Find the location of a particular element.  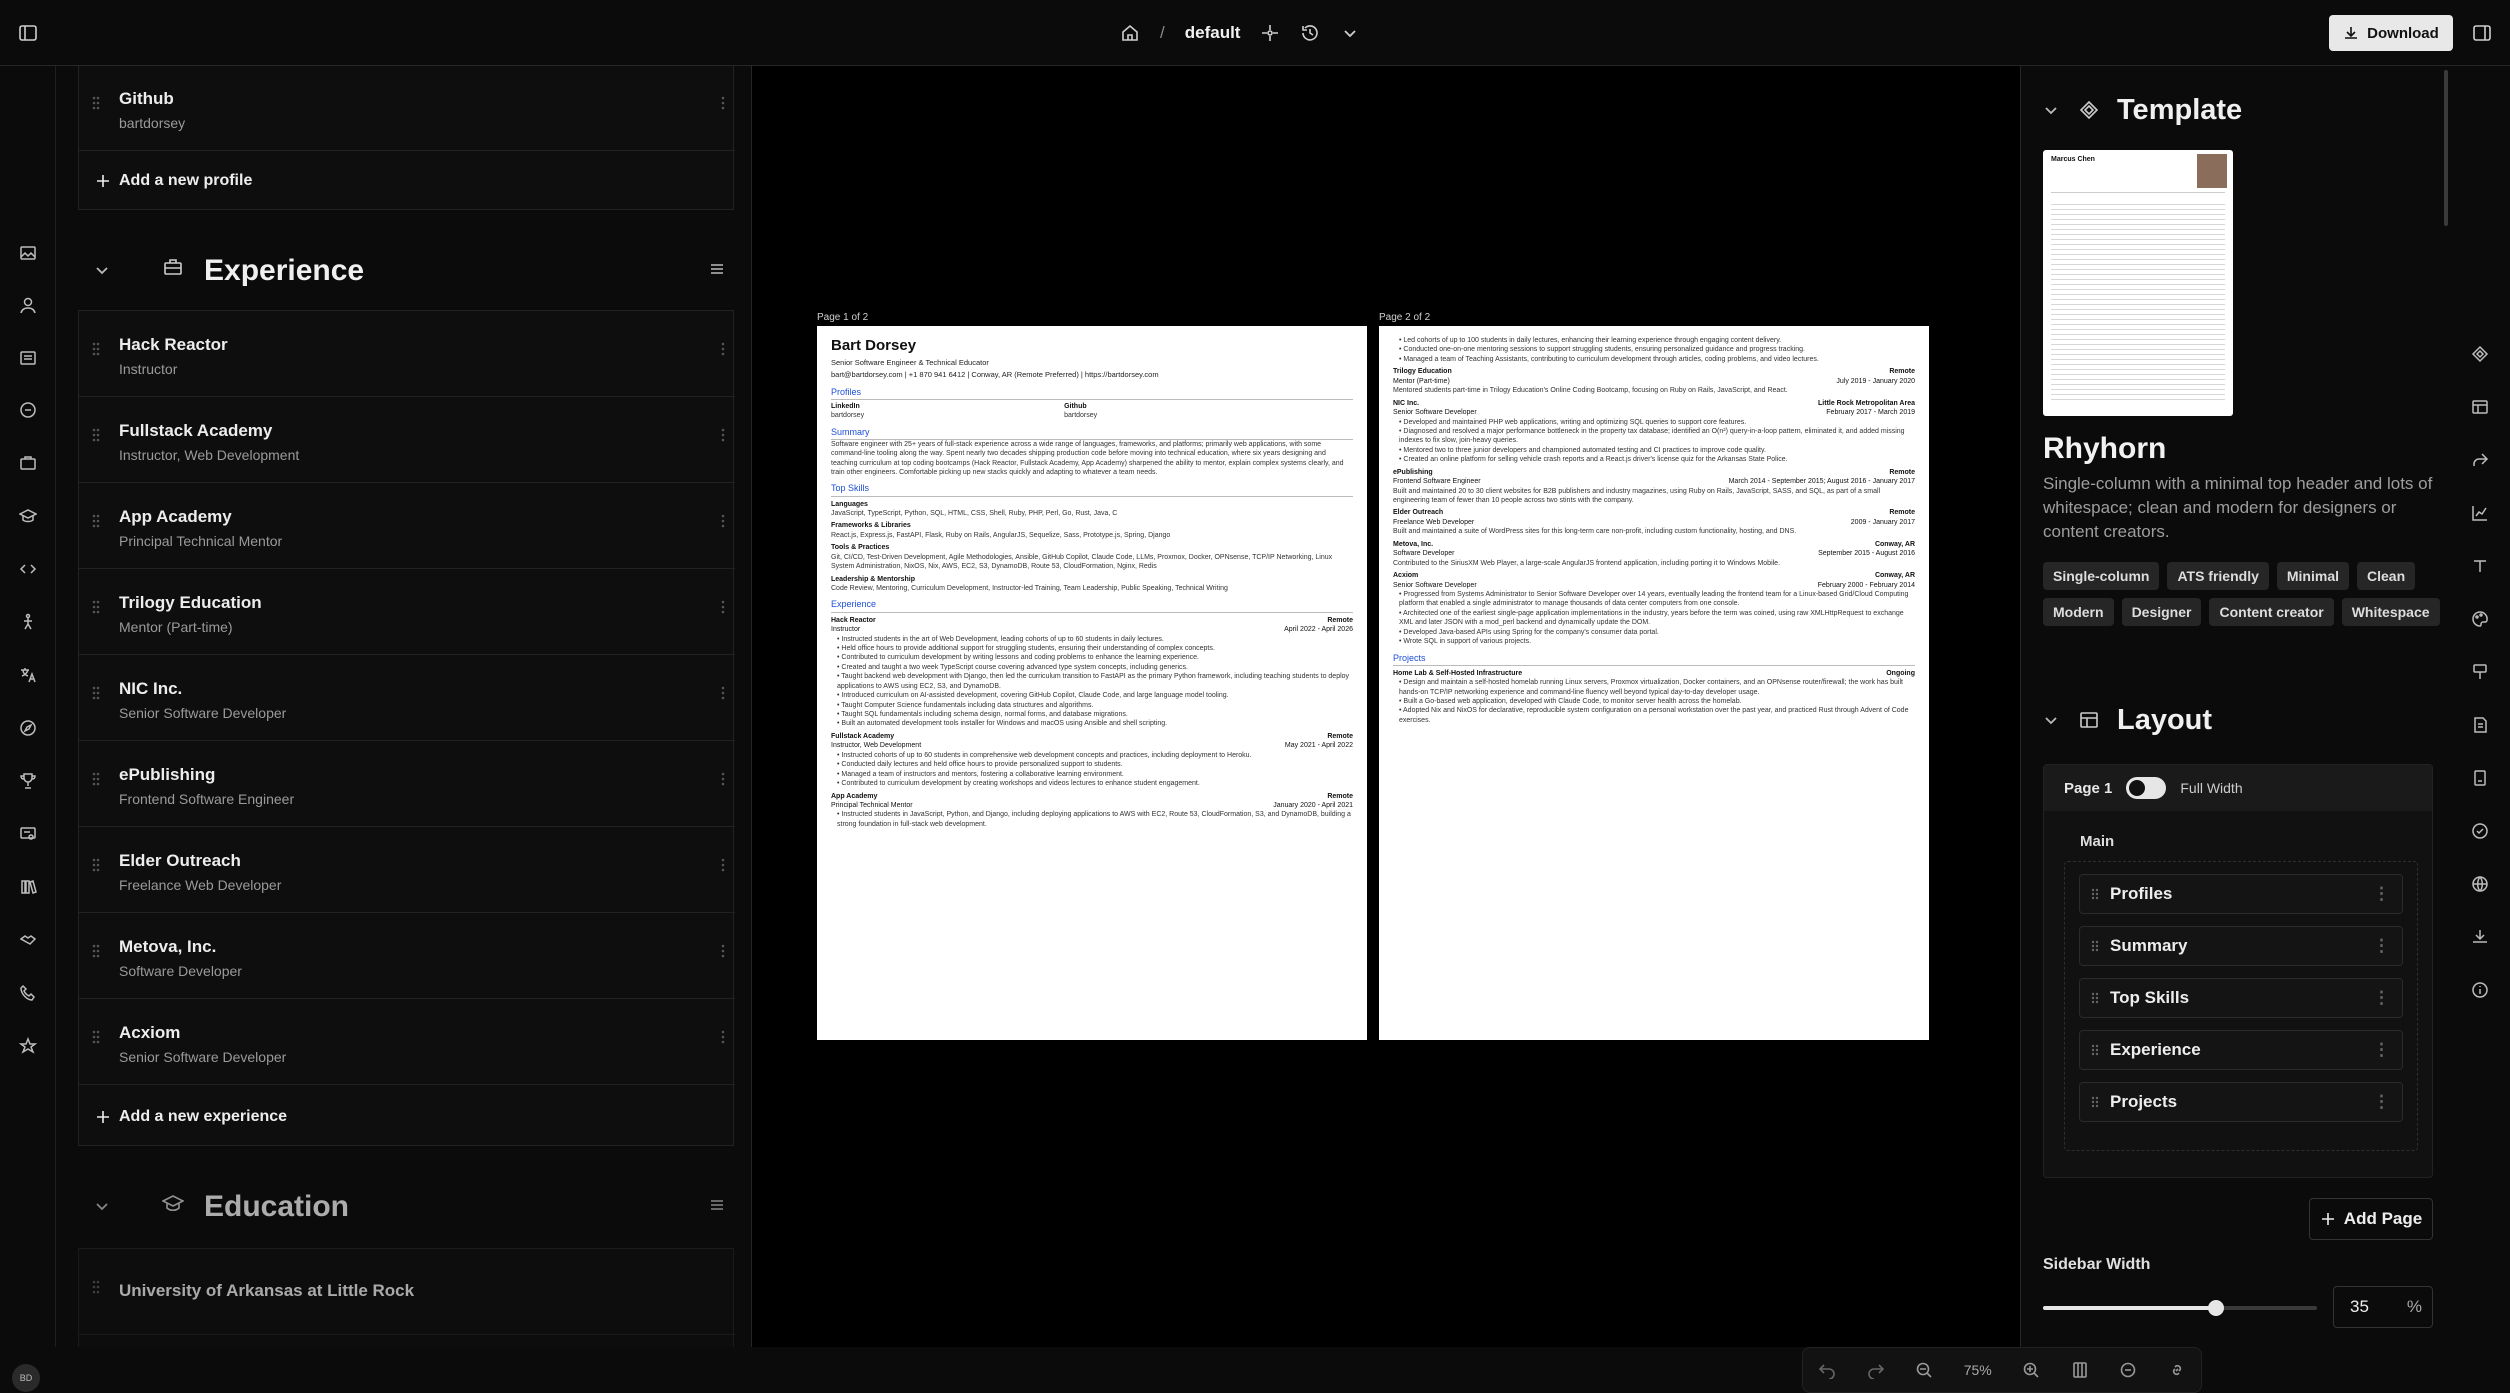

books-icon is located at coordinates (28, 887).